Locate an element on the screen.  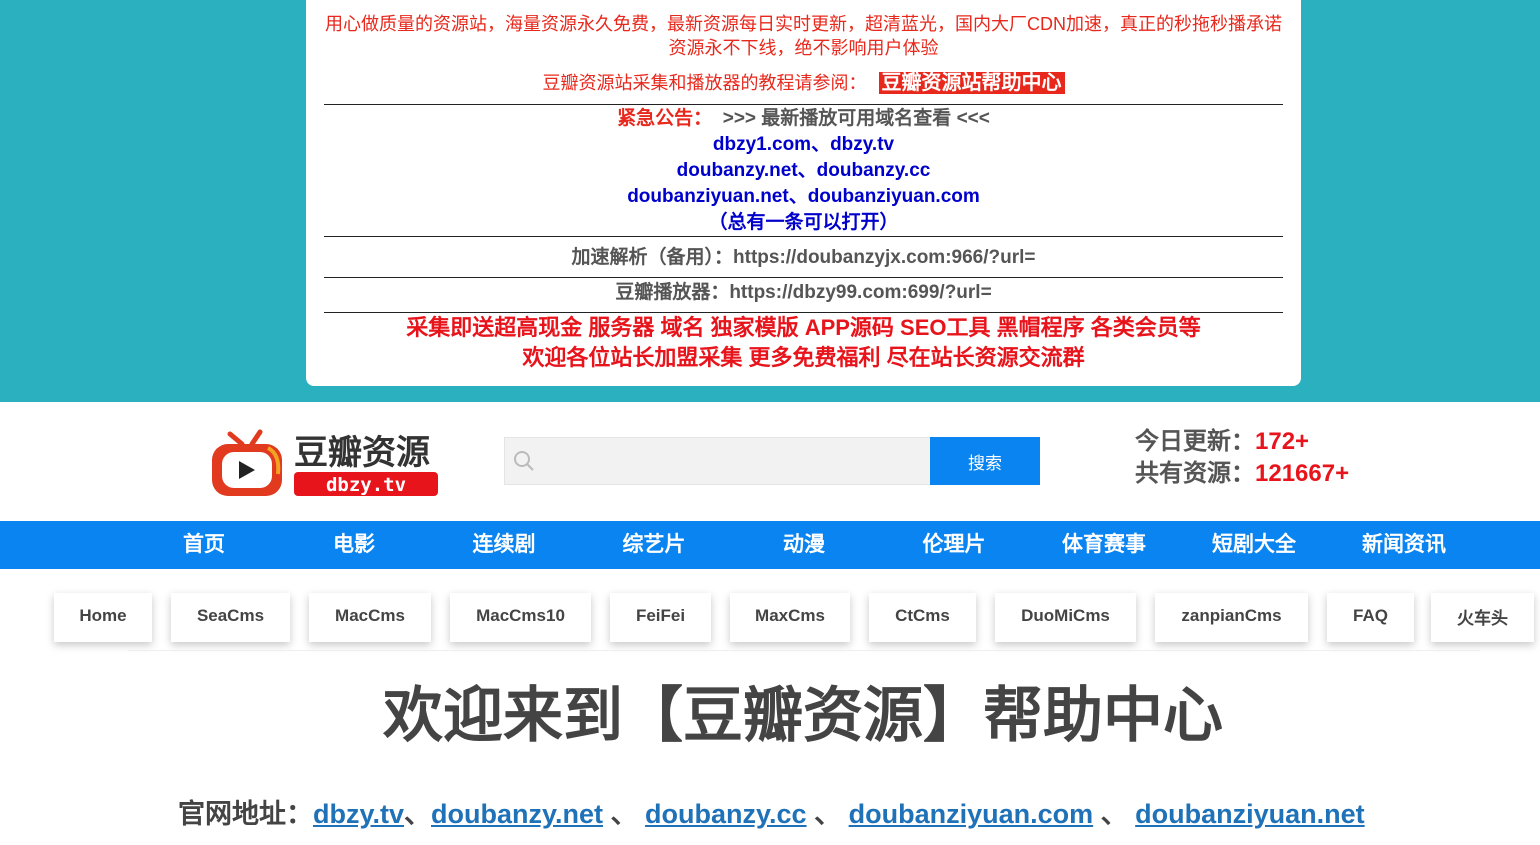
nav-movies: 电影 is located at coordinates (354, 545).